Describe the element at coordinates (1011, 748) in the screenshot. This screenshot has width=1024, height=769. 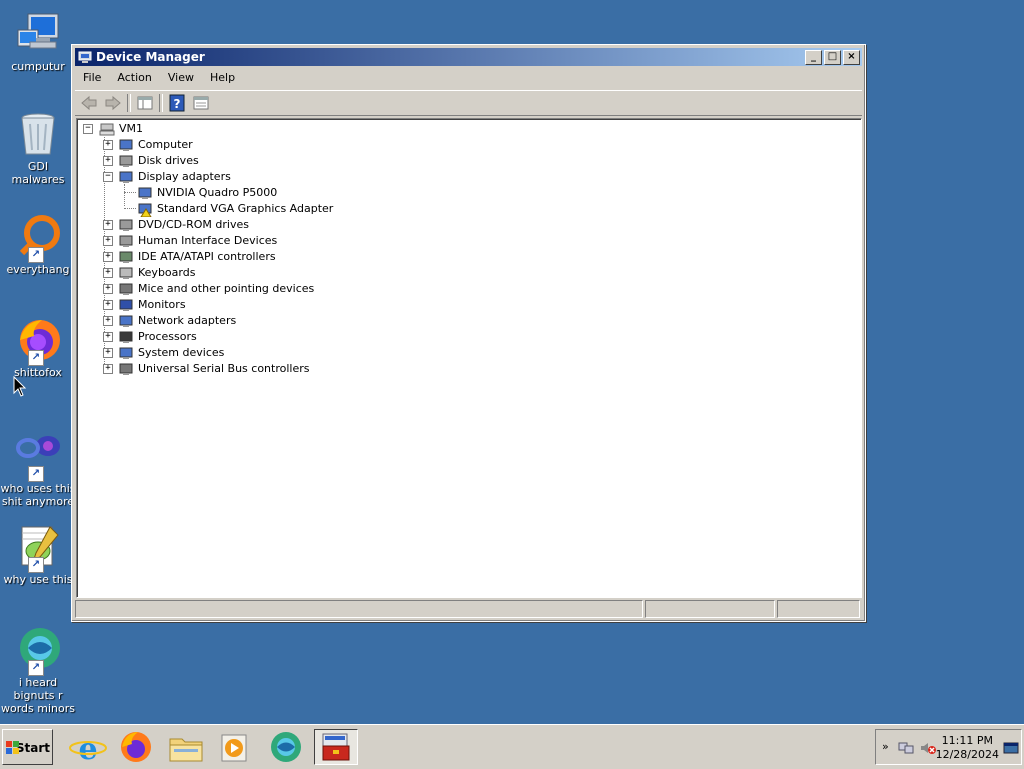
I see `show-desktop-icon` at that location.